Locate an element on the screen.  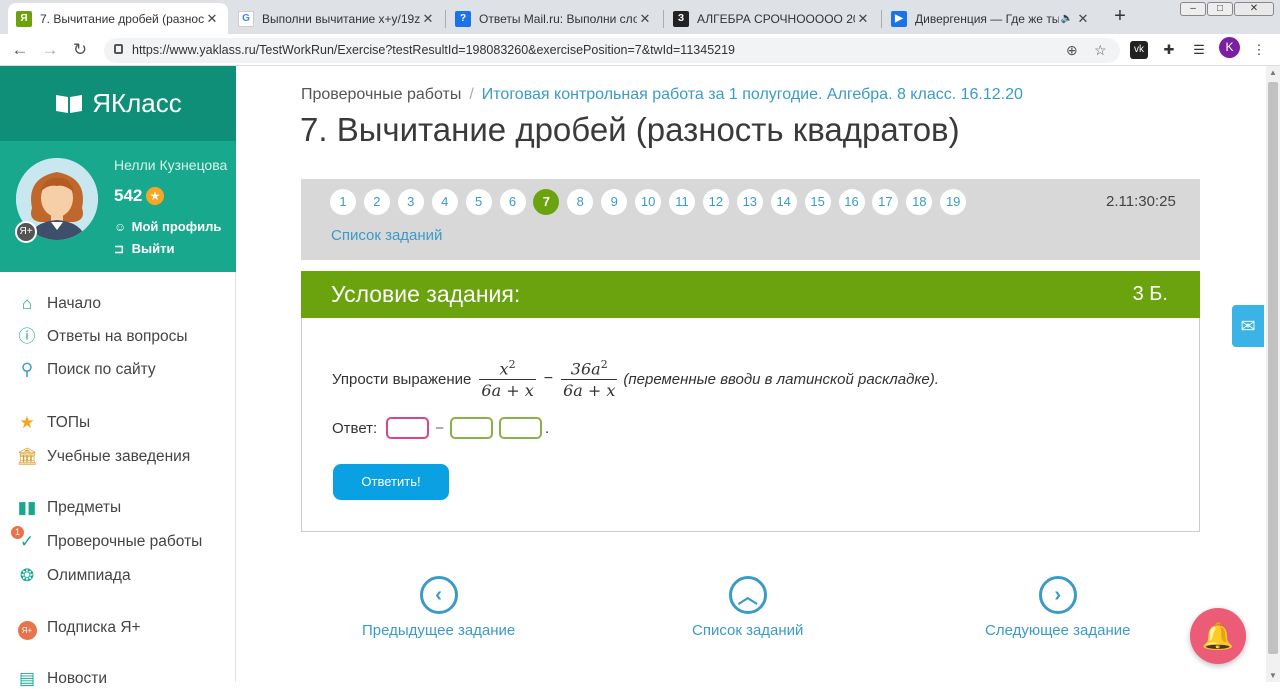
sidebar-item-label: Олимпиада is located at coordinates (89, 575).